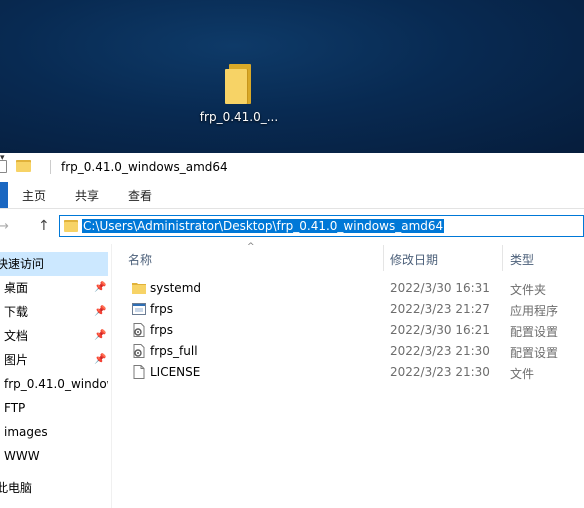  Describe the element at coordinates (139, 309) in the screenshot. I see `app-icon` at that location.